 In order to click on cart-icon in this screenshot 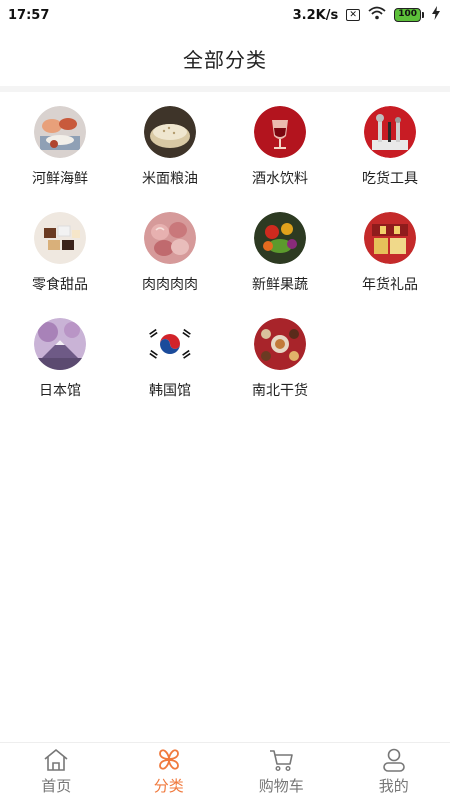, I will do `click(281, 760)`.